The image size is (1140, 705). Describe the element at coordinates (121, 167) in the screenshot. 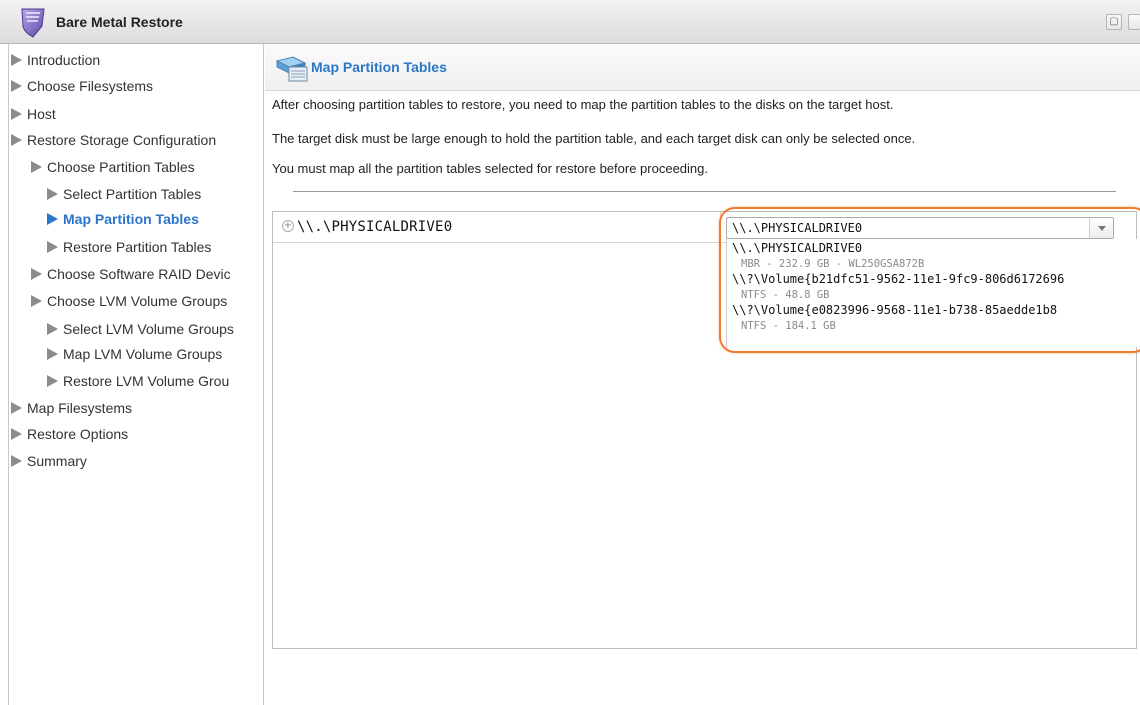

I see `sidebar-item-label: Choose Partition Tables` at that location.